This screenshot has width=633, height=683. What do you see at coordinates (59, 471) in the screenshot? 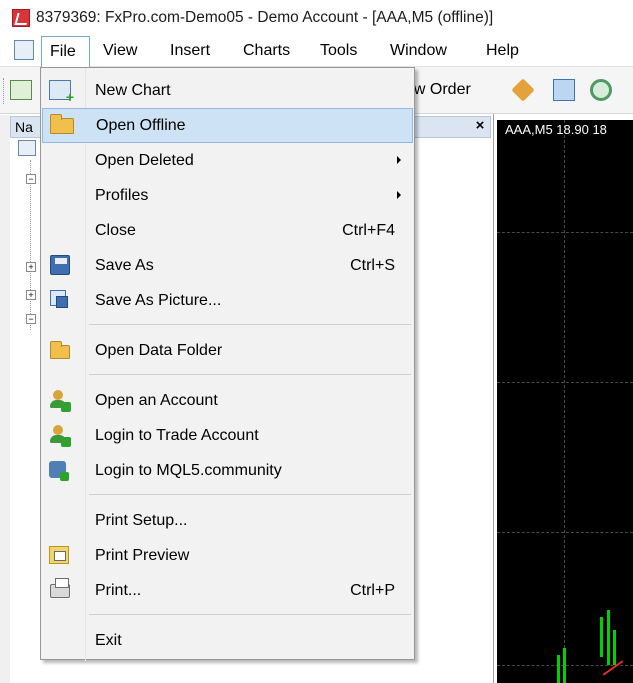
I see `mql5-icon` at bounding box center [59, 471].